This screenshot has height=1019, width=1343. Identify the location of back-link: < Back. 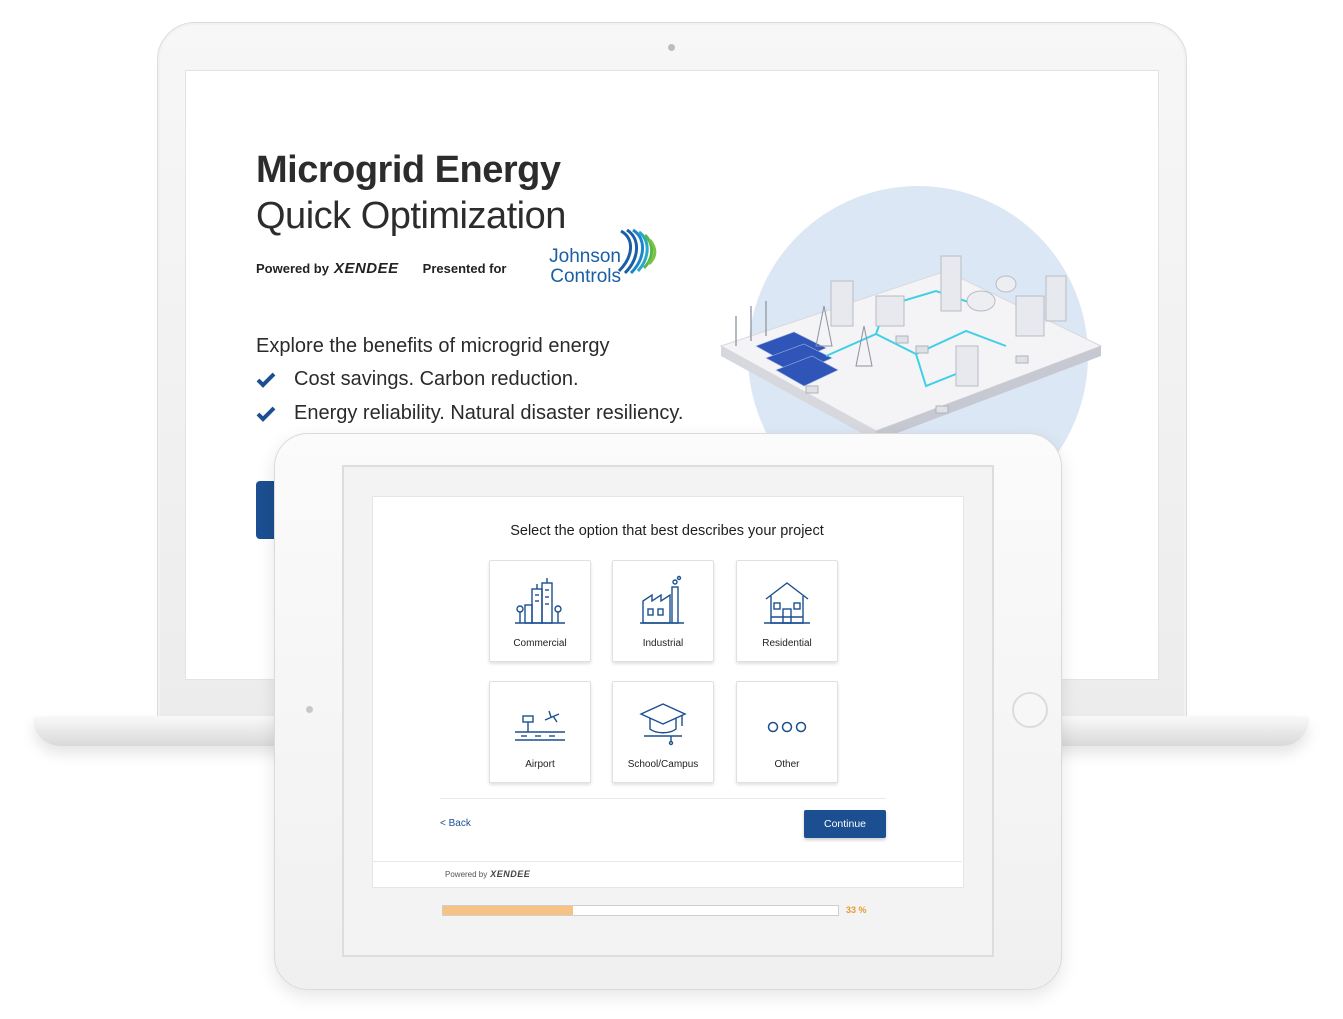
(455, 823).